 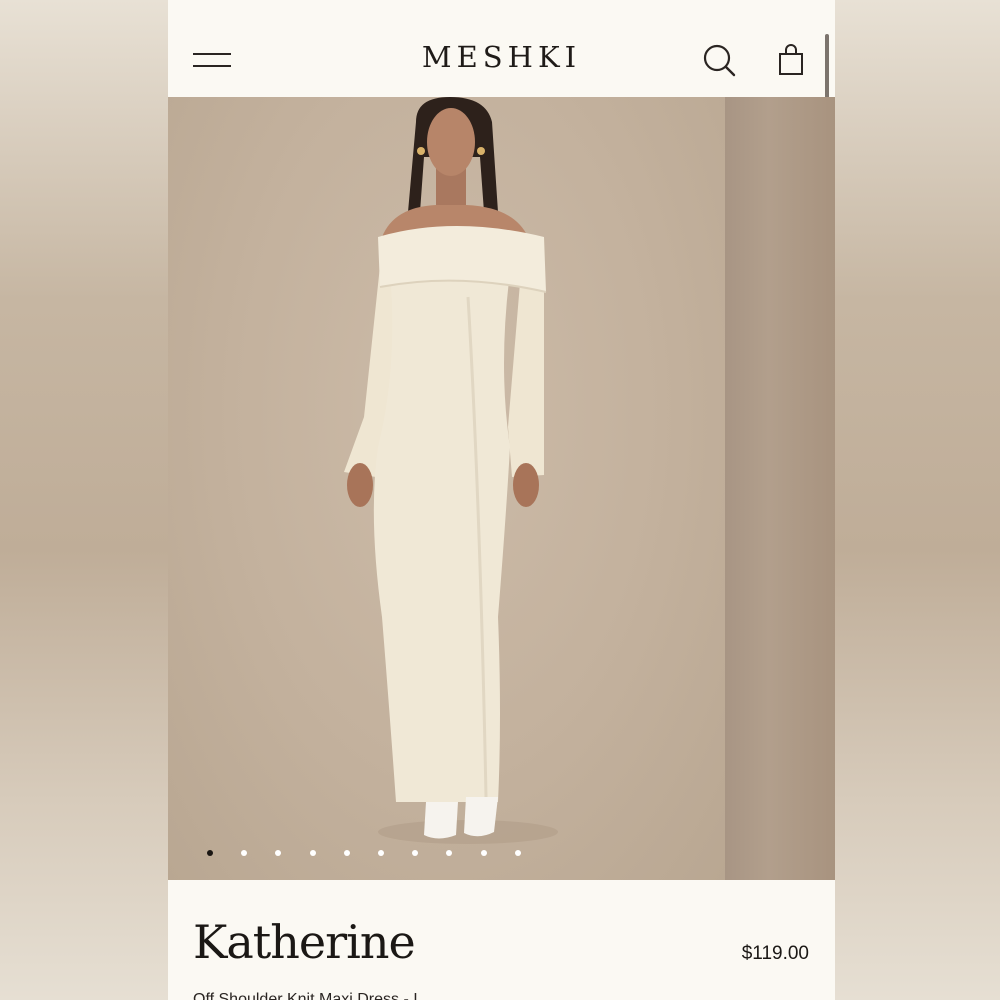 I want to click on search-icon, so click(x=719, y=60).